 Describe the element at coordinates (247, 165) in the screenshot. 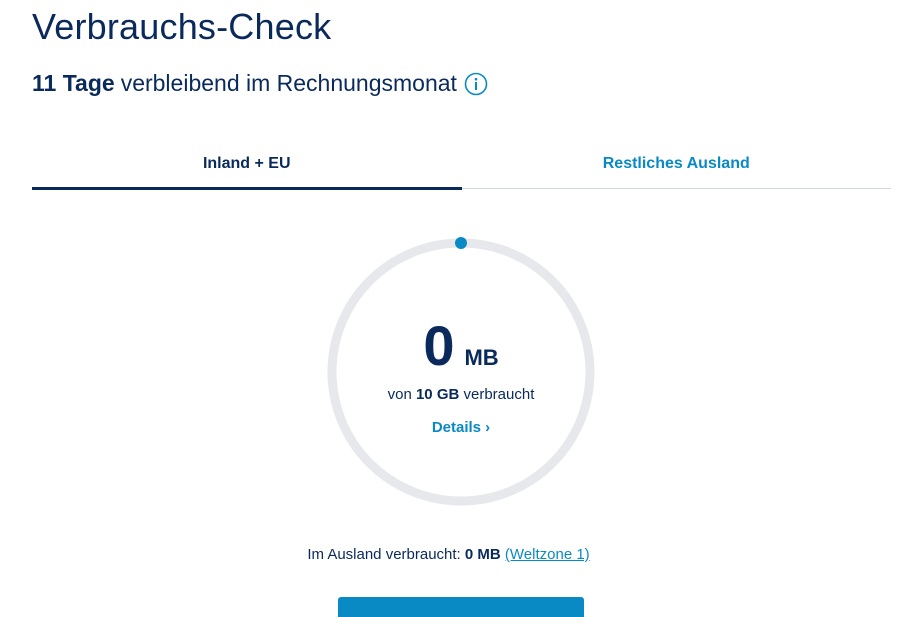

I see `tab-inland-eu: Inland + EU` at that location.